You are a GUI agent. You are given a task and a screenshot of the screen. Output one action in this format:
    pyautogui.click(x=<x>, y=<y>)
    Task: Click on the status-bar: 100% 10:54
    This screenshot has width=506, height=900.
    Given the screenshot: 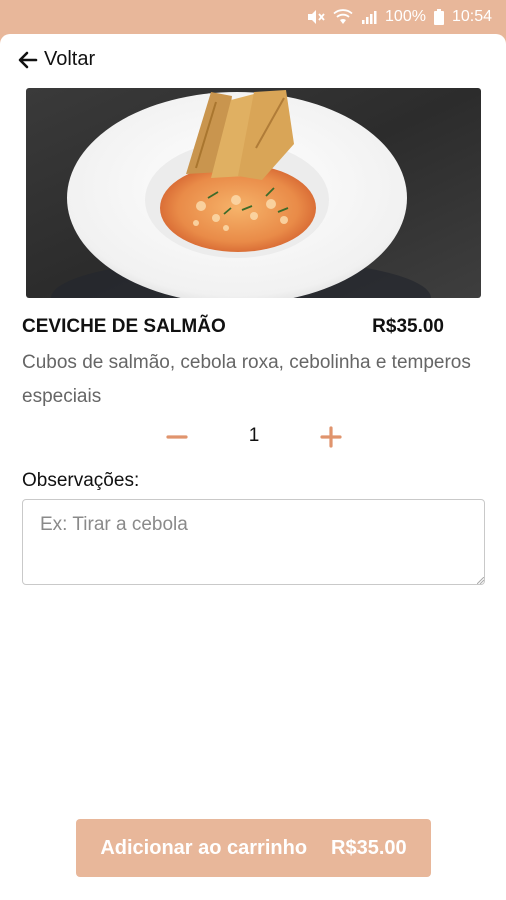 What is the action you would take?
    pyautogui.click(x=253, y=17)
    